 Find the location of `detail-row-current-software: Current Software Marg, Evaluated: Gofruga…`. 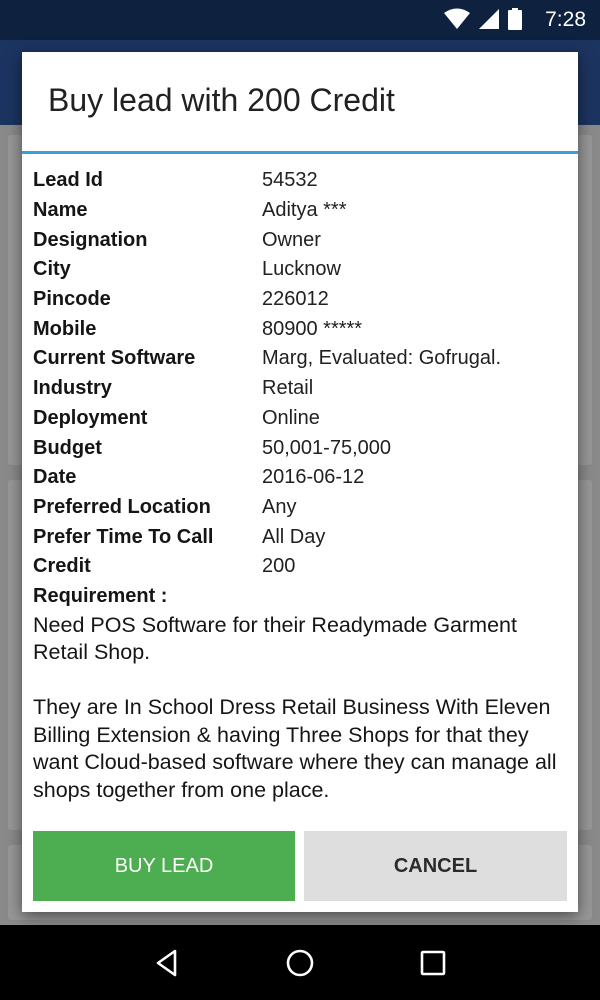

detail-row-current-software: Current Software Marg, Evaluated: Gofruga… is located at coordinates (300, 359).